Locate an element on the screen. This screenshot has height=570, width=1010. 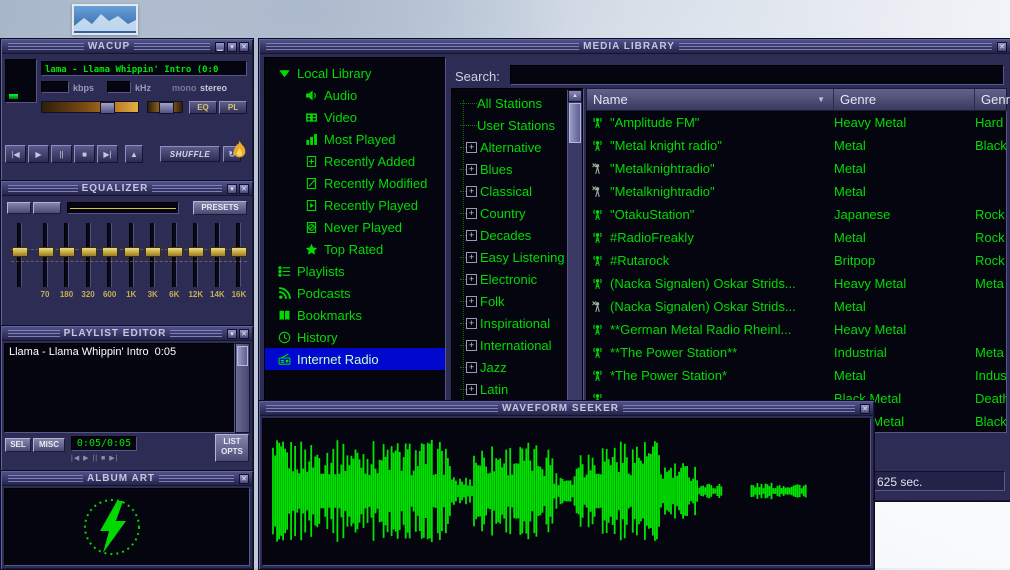
station-row: *The Power Station* Metal Indus is located at coordinates (796, 375).